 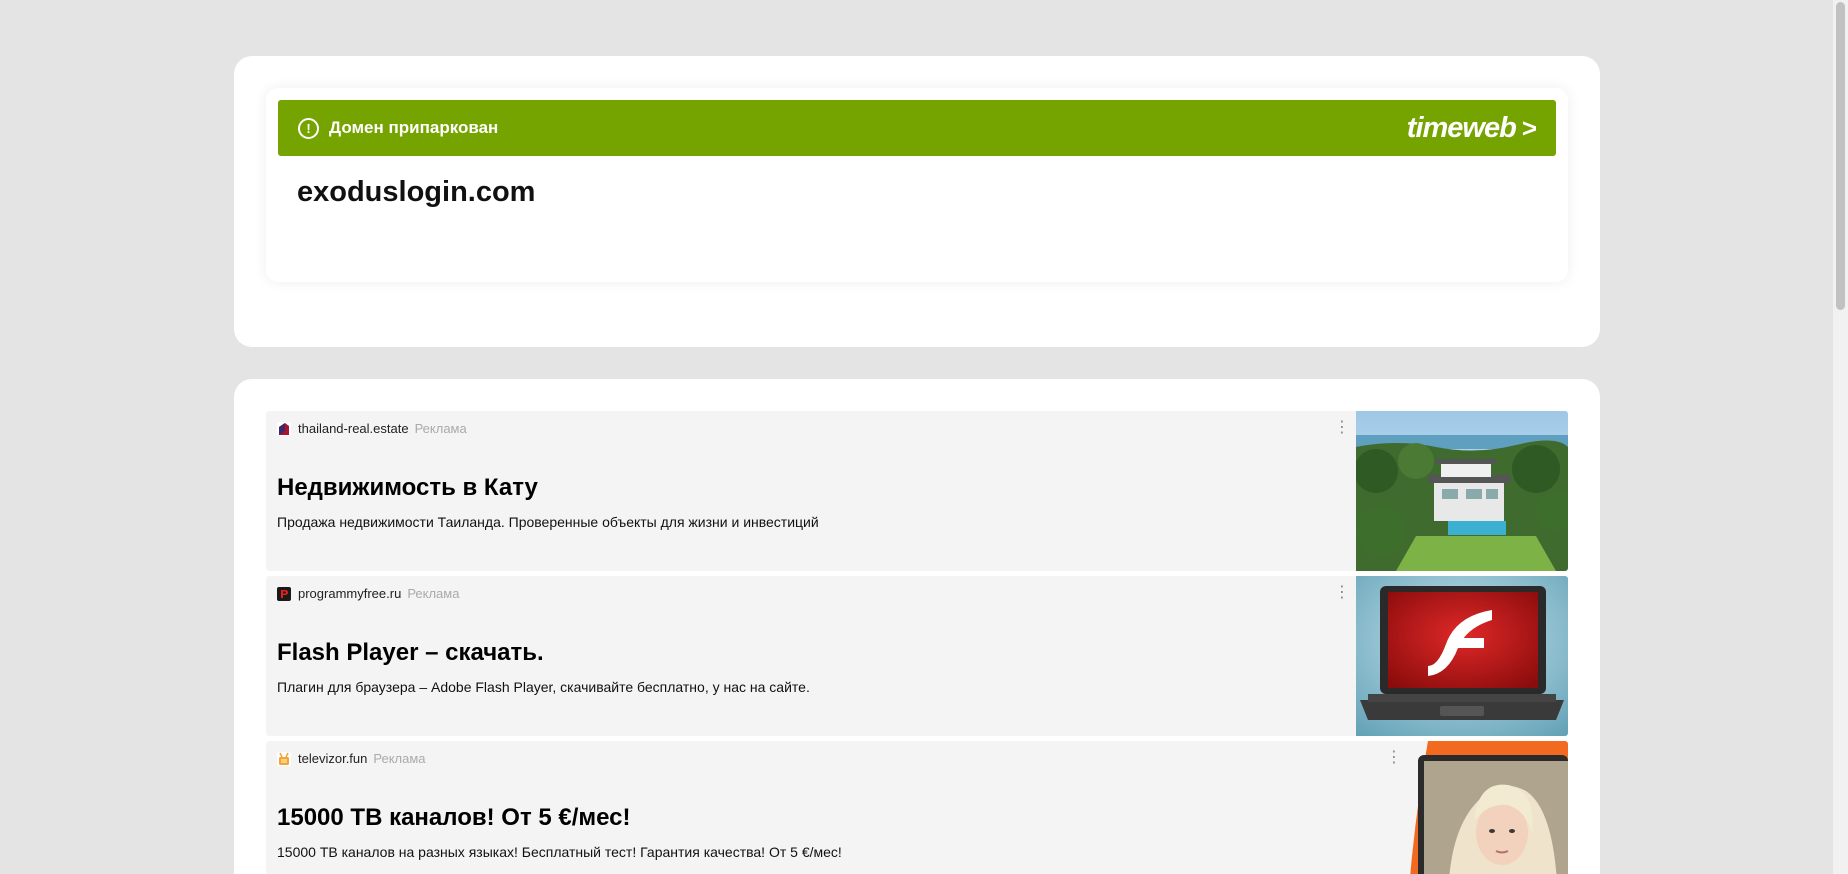 What do you see at coordinates (1461, 127) in the screenshot?
I see `timeweb-logo: timeweb` at bounding box center [1461, 127].